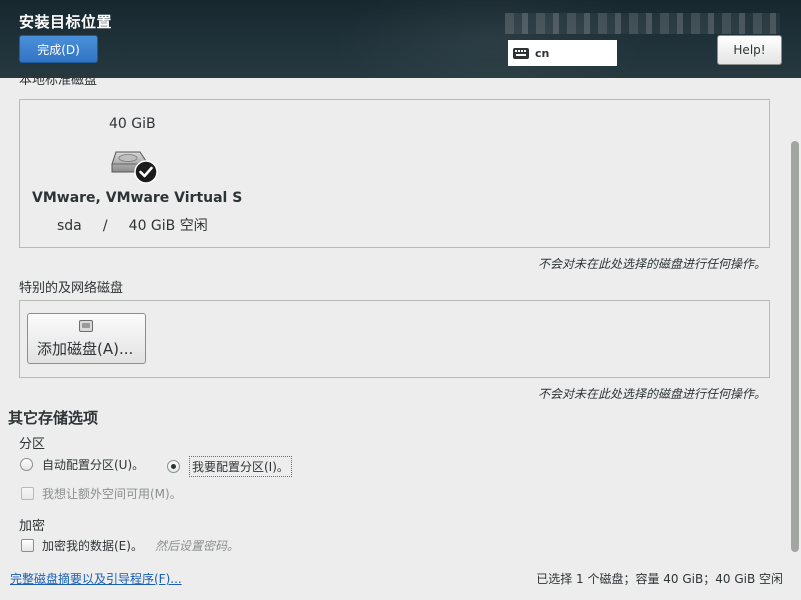 This screenshot has width=801, height=600. Describe the element at coordinates (134, 167) in the screenshot. I see `hard-disk-checked-icon` at that location.